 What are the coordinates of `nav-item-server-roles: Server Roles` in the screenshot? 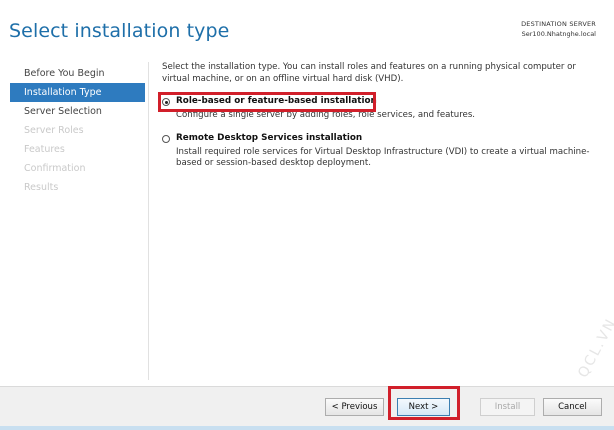 It's located at (54, 130).